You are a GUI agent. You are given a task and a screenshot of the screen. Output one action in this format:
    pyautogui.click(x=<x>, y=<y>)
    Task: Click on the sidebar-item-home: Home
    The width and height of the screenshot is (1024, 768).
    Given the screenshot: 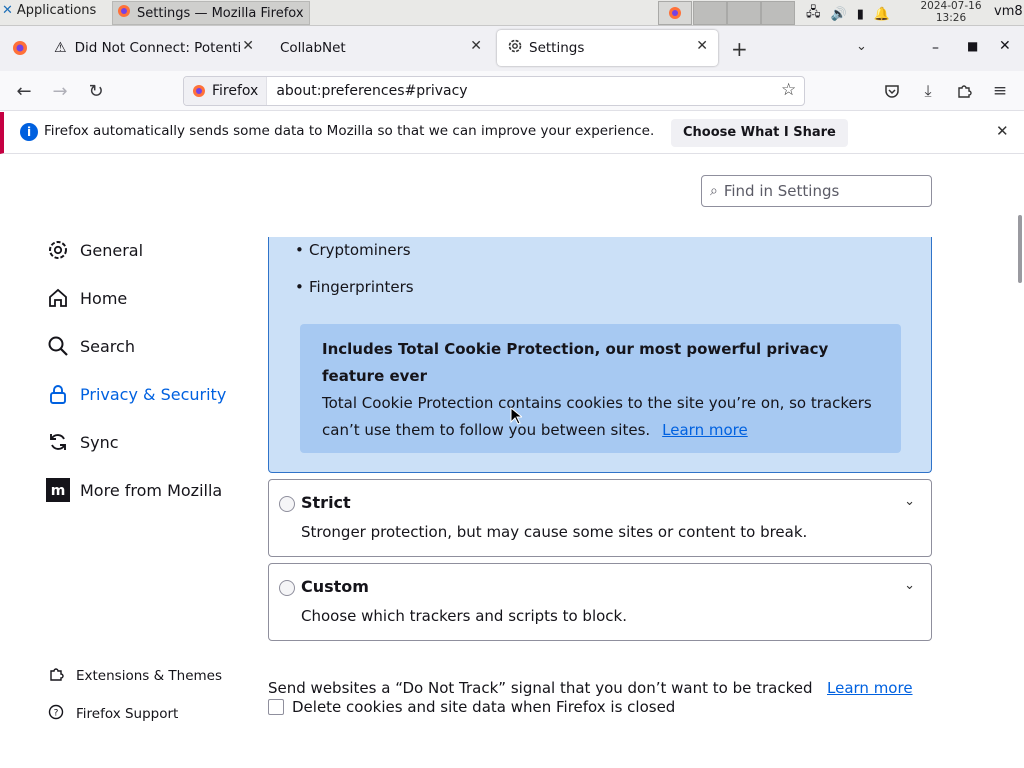 What is the action you would take?
    pyautogui.click(x=86, y=298)
    